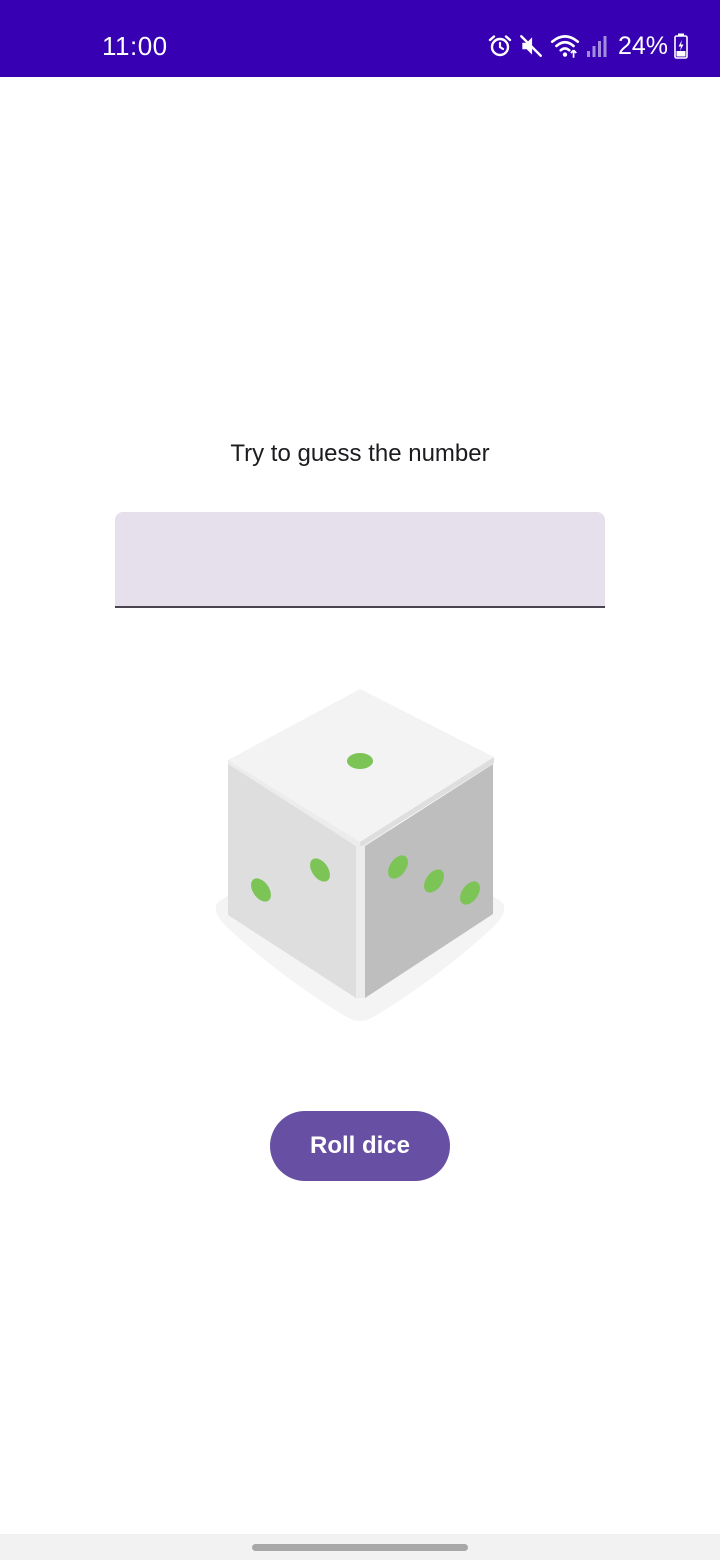 The height and width of the screenshot is (1560, 720). What do you see at coordinates (360, 1146) in the screenshot?
I see `roll-dice-button: Roll dice` at bounding box center [360, 1146].